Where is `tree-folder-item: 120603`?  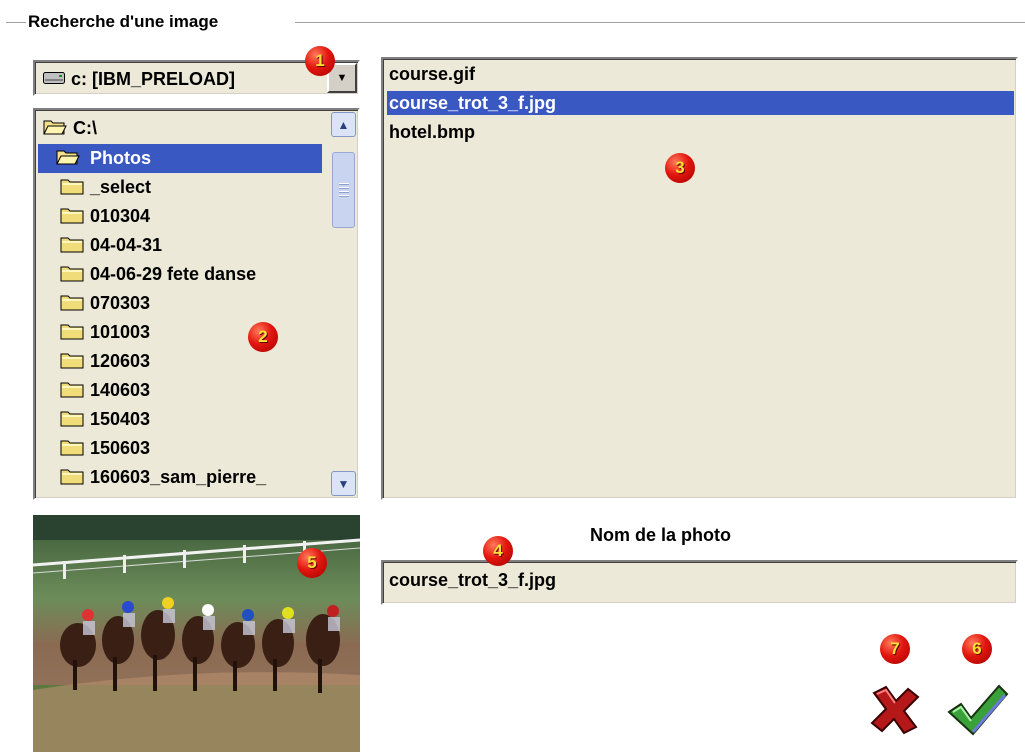
tree-folder-item: 120603 is located at coordinates (105, 361).